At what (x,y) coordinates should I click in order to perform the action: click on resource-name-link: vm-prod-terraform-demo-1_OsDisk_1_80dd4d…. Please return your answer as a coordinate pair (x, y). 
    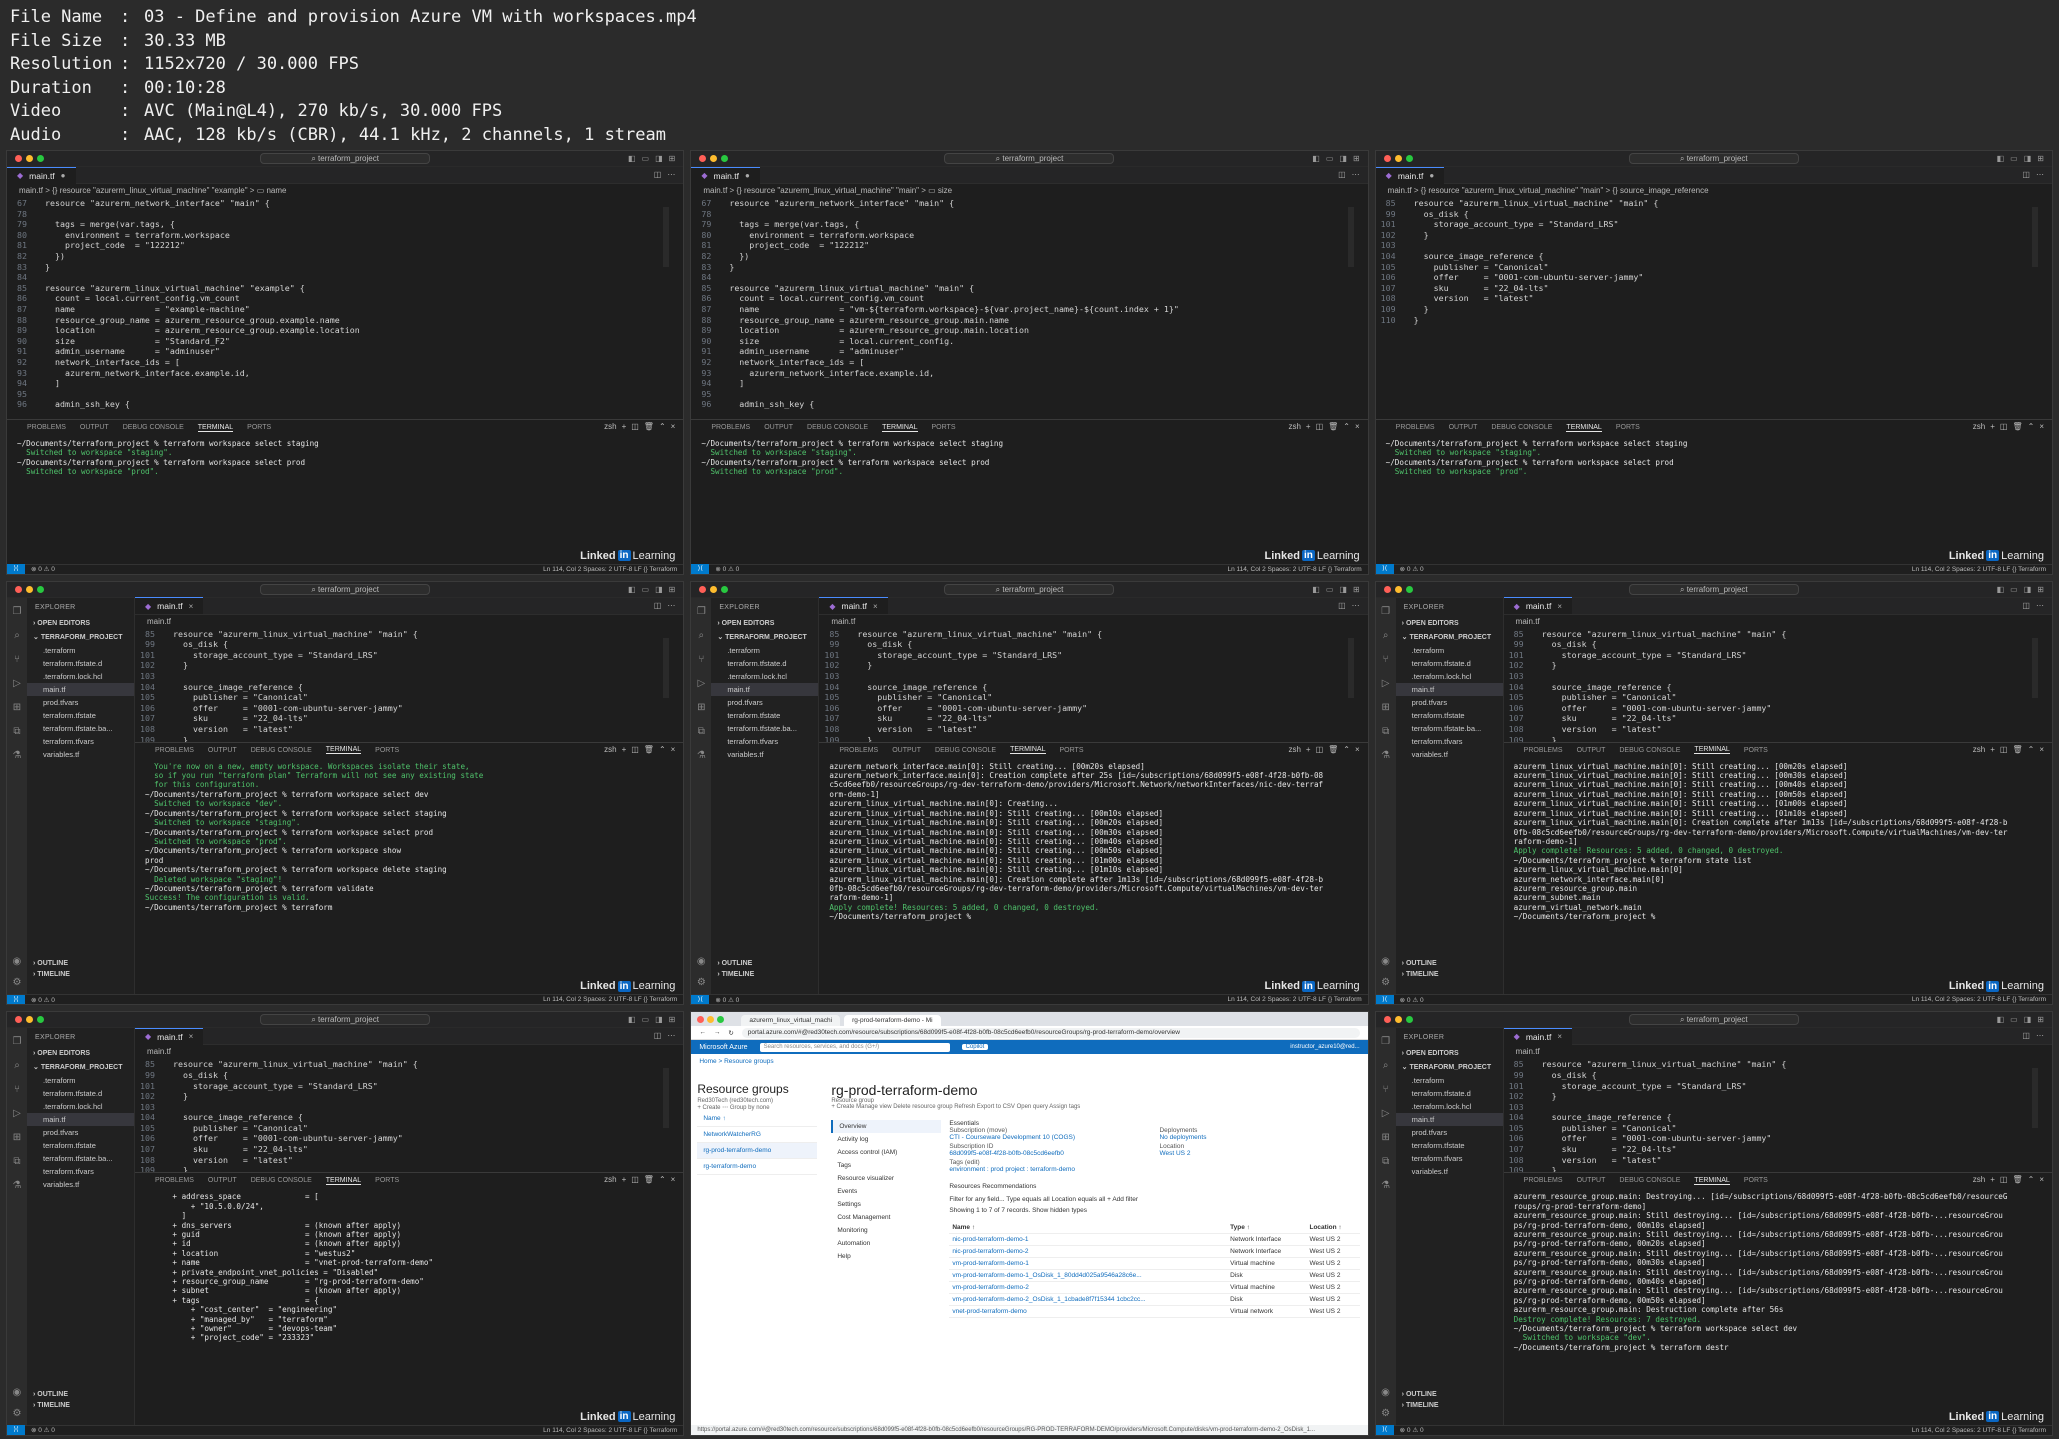
    Looking at the image, I should click on (1088, 1276).